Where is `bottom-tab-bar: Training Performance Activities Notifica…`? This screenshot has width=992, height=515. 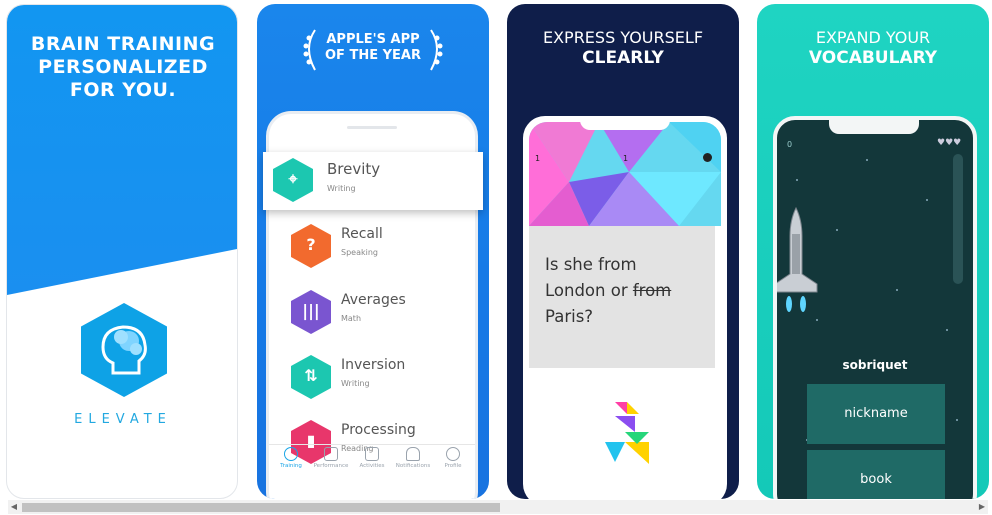
bottom-tab-bar: Training Performance Activities Notifica… is located at coordinates (372, 461).